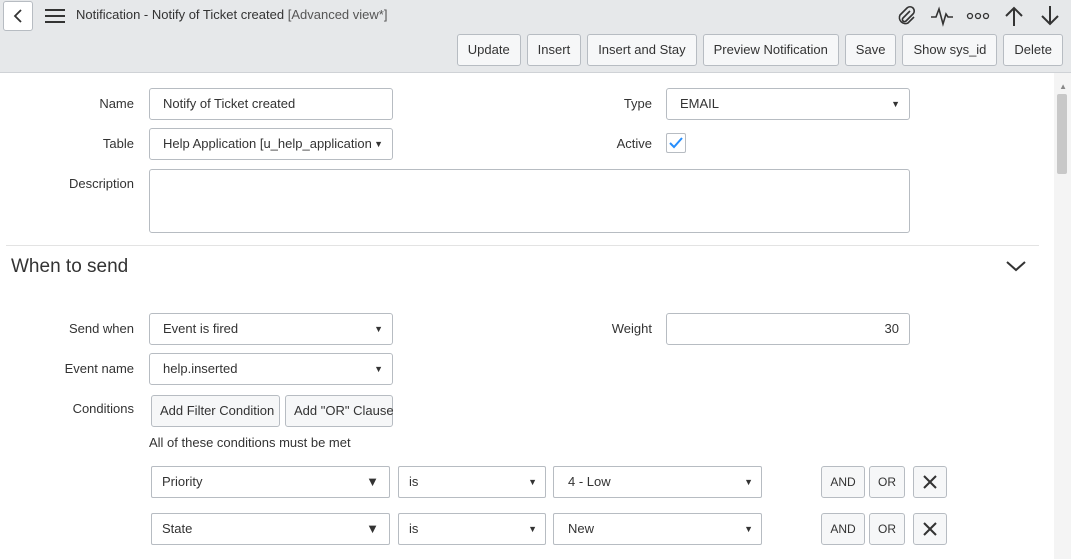  I want to click on condition-value-select: 4 - Low ▼, so click(657, 482).